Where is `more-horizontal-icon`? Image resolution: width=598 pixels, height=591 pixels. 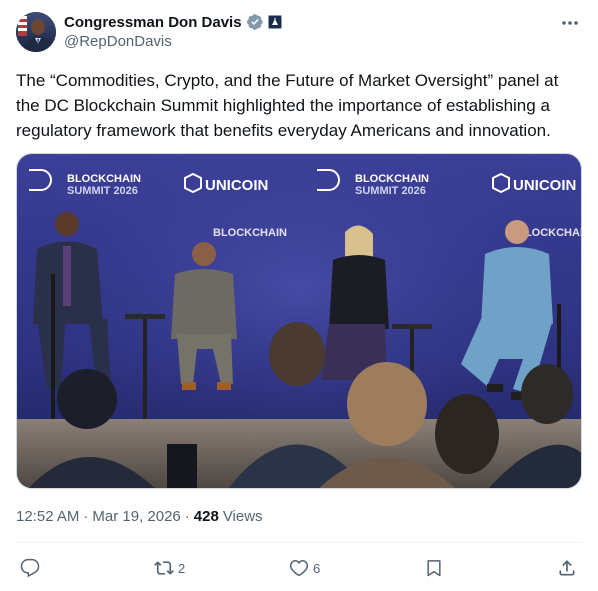 more-horizontal-icon is located at coordinates (570, 23).